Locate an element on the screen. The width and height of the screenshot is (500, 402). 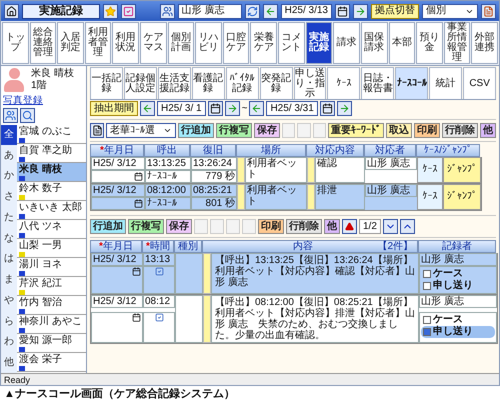
date-from-field: H25/ 3/ 1 is located at coordinates (181, 108).